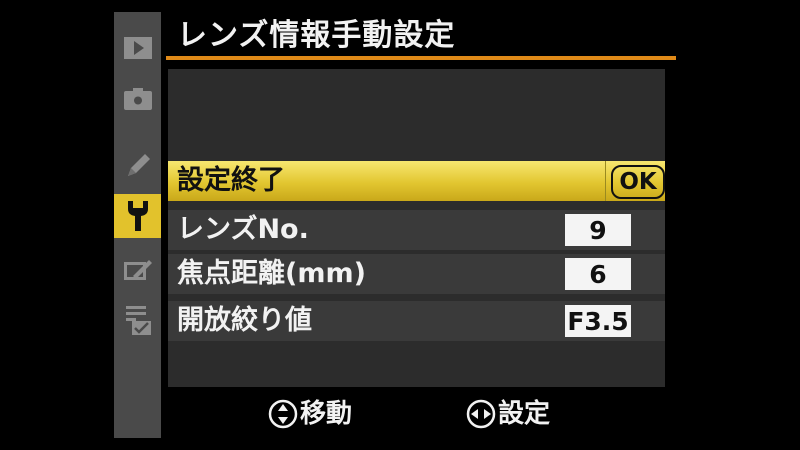 The image size is (800, 450). I want to click on ok-button: OK, so click(638, 182).